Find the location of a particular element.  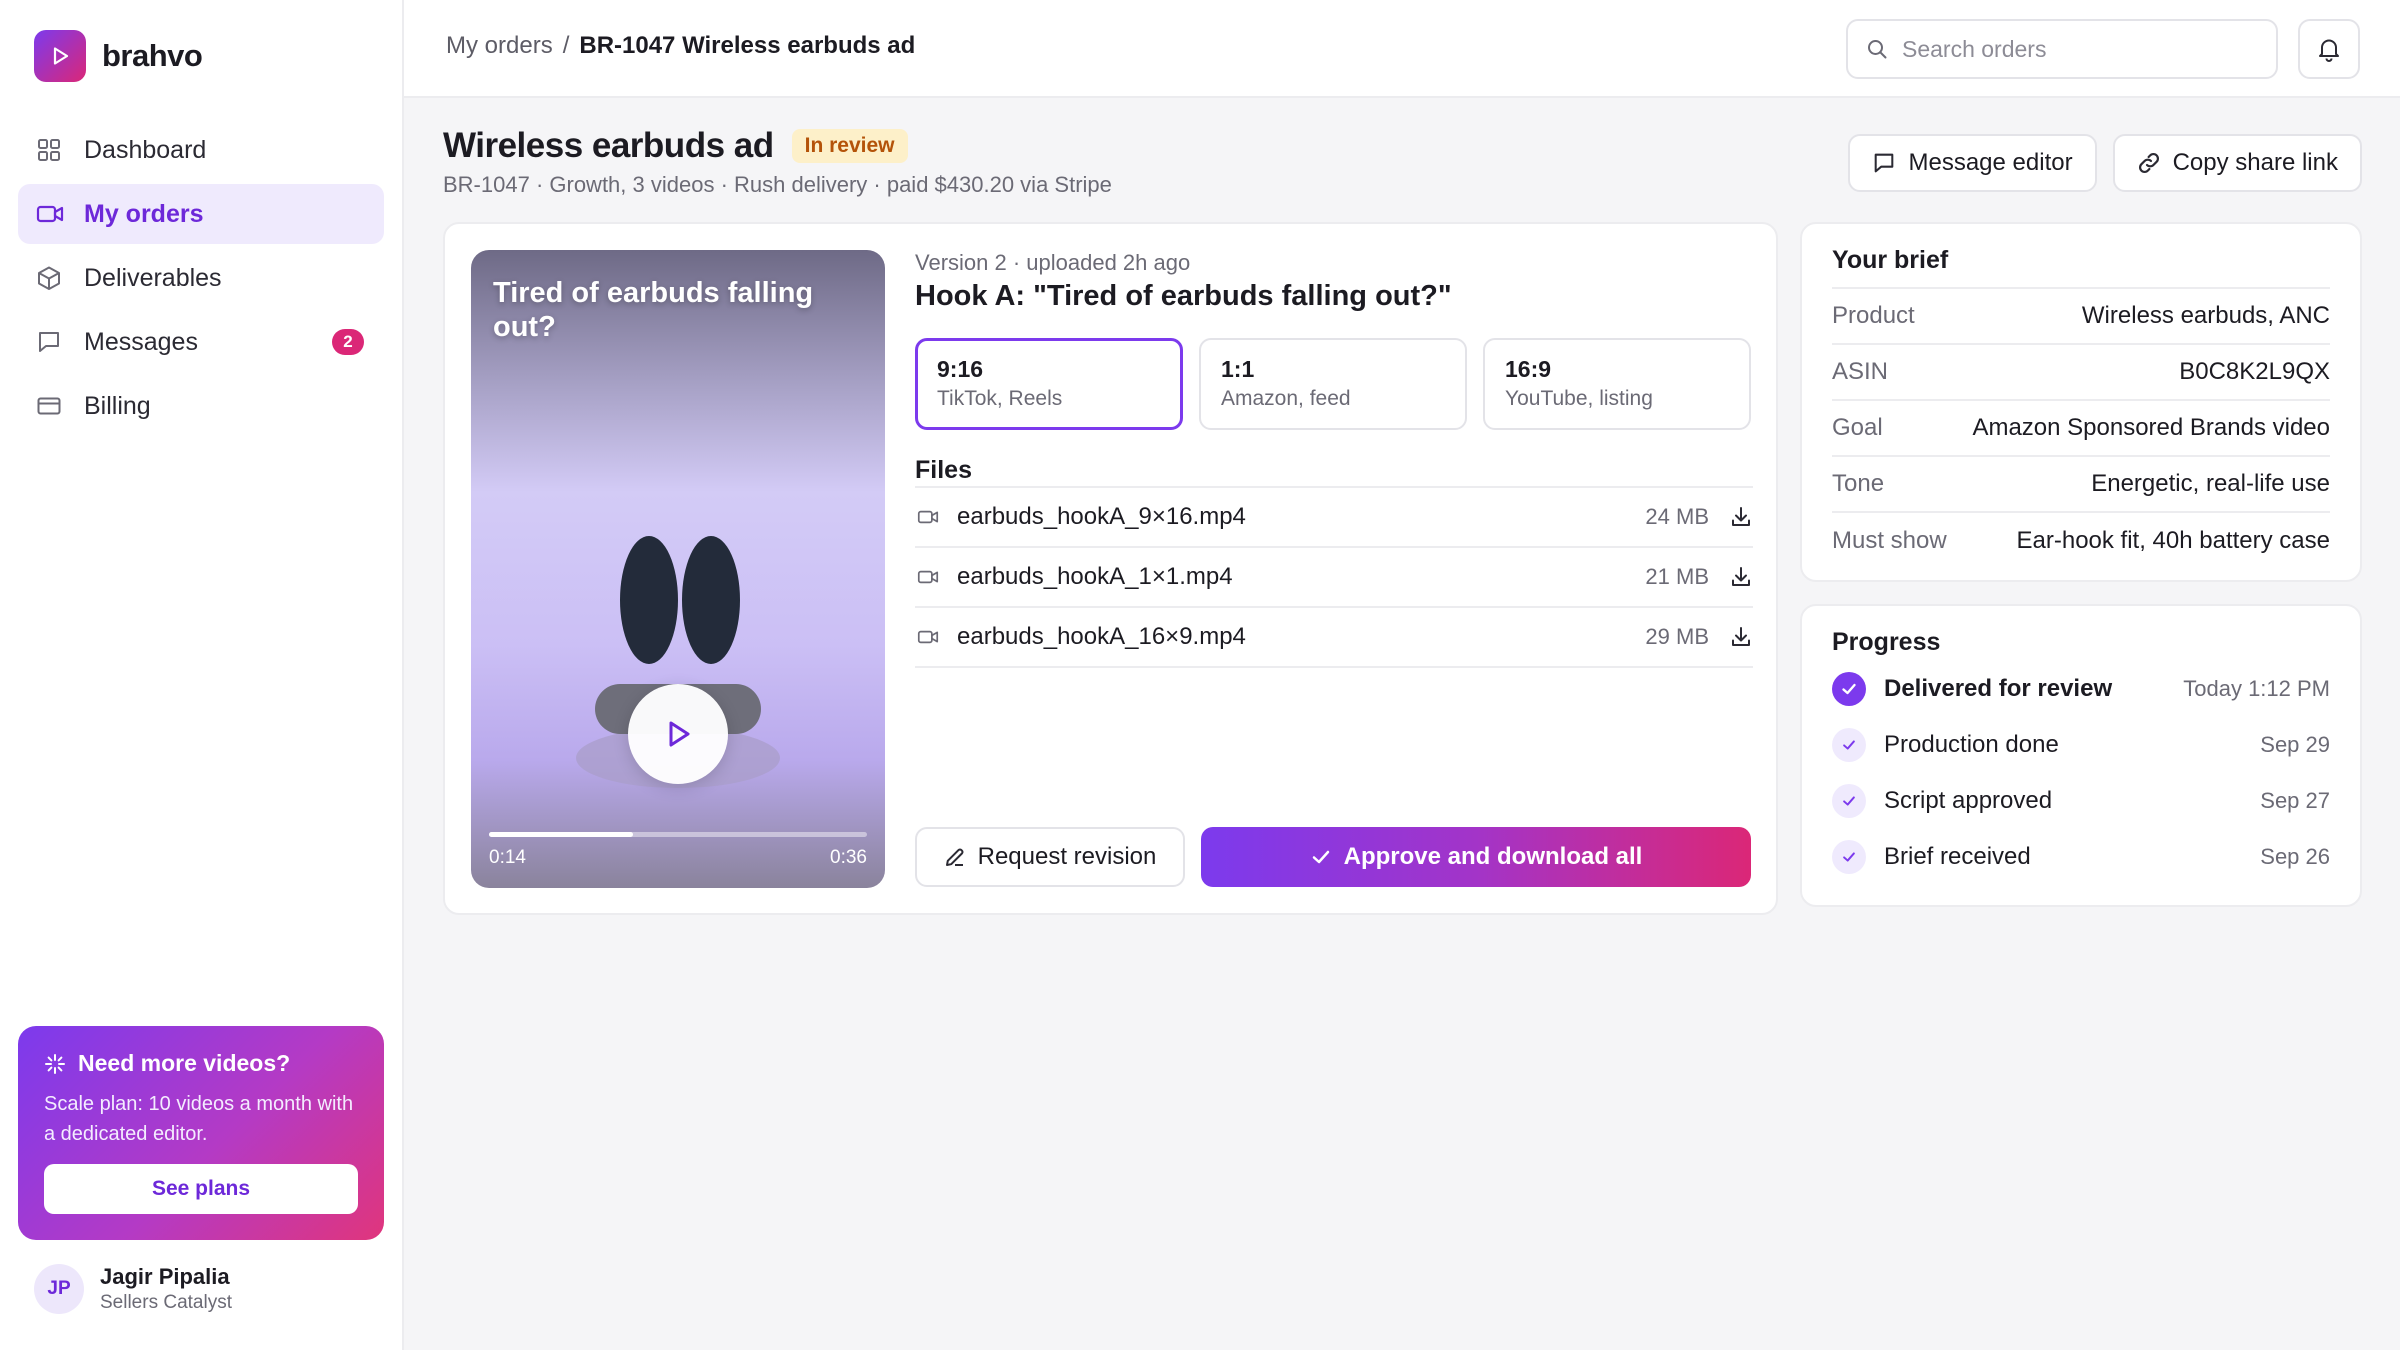

breadcrumb-current: BR-1047 Wireless earbuds ad is located at coordinates (747, 45).